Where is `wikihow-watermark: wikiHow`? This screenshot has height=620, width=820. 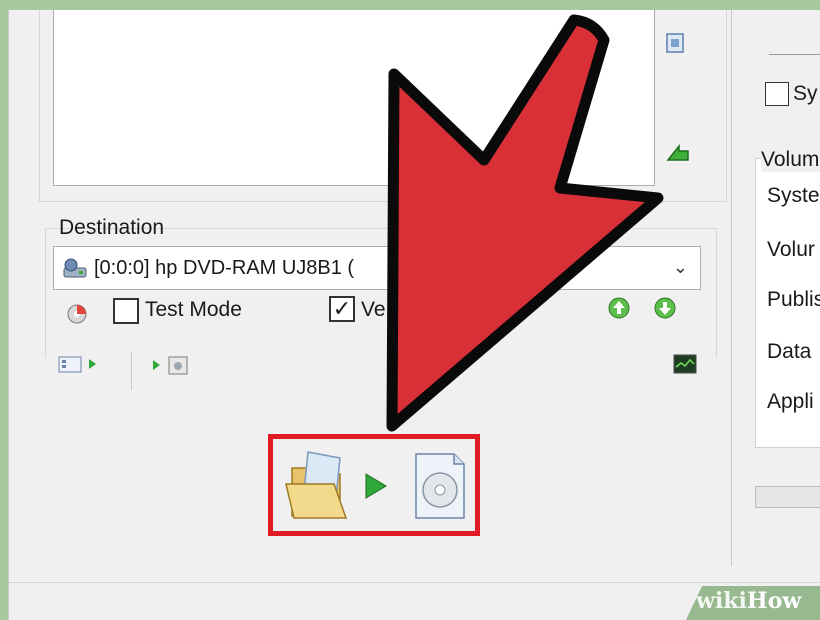 wikihow-watermark: wikiHow is located at coordinates (753, 603).